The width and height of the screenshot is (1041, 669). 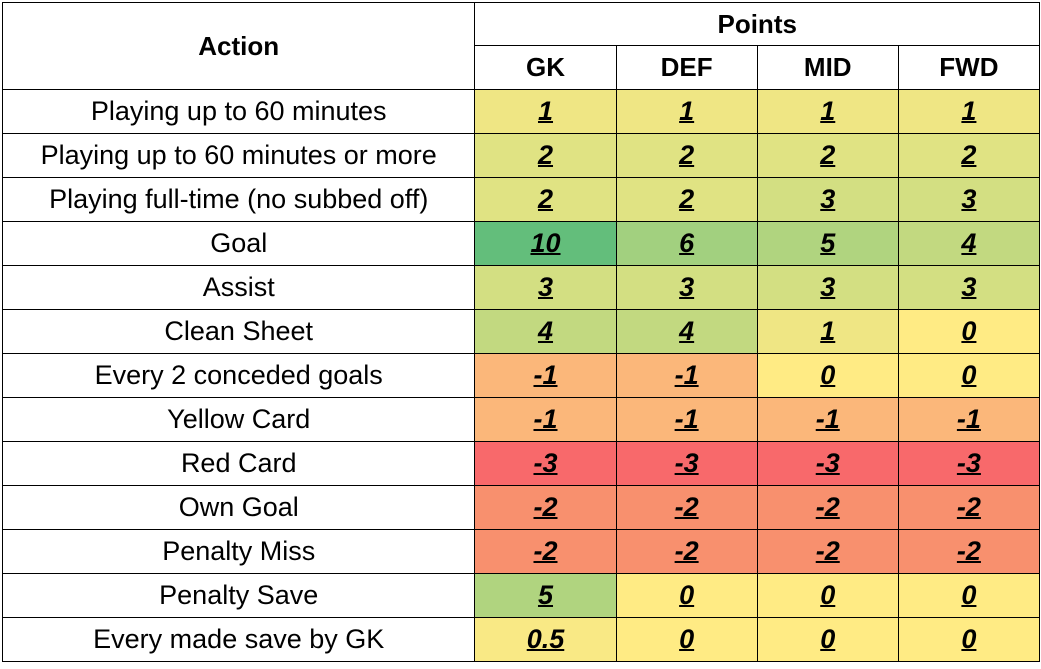 I want to click on points-cell-def: 4, so click(x=686, y=331).